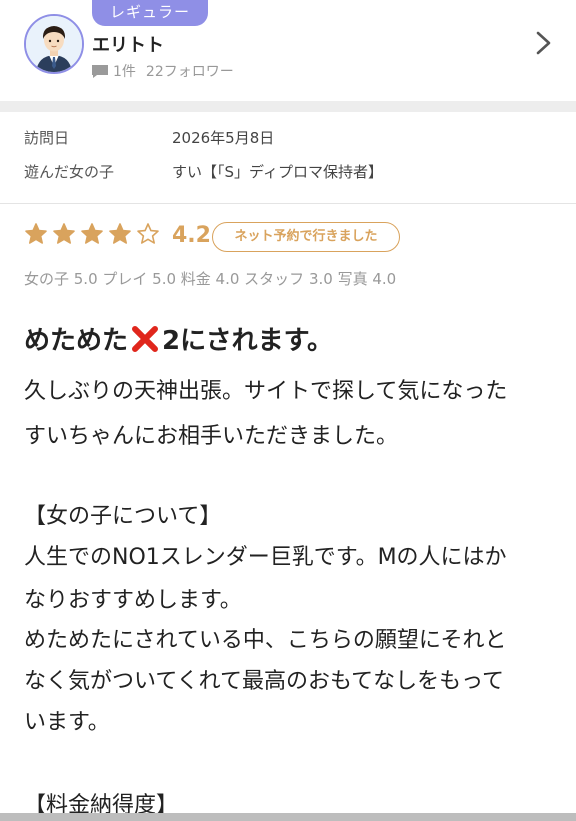 The height and width of the screenshot is (821, 576). I want to click on review-title-start: めためた, so click(76, 341).